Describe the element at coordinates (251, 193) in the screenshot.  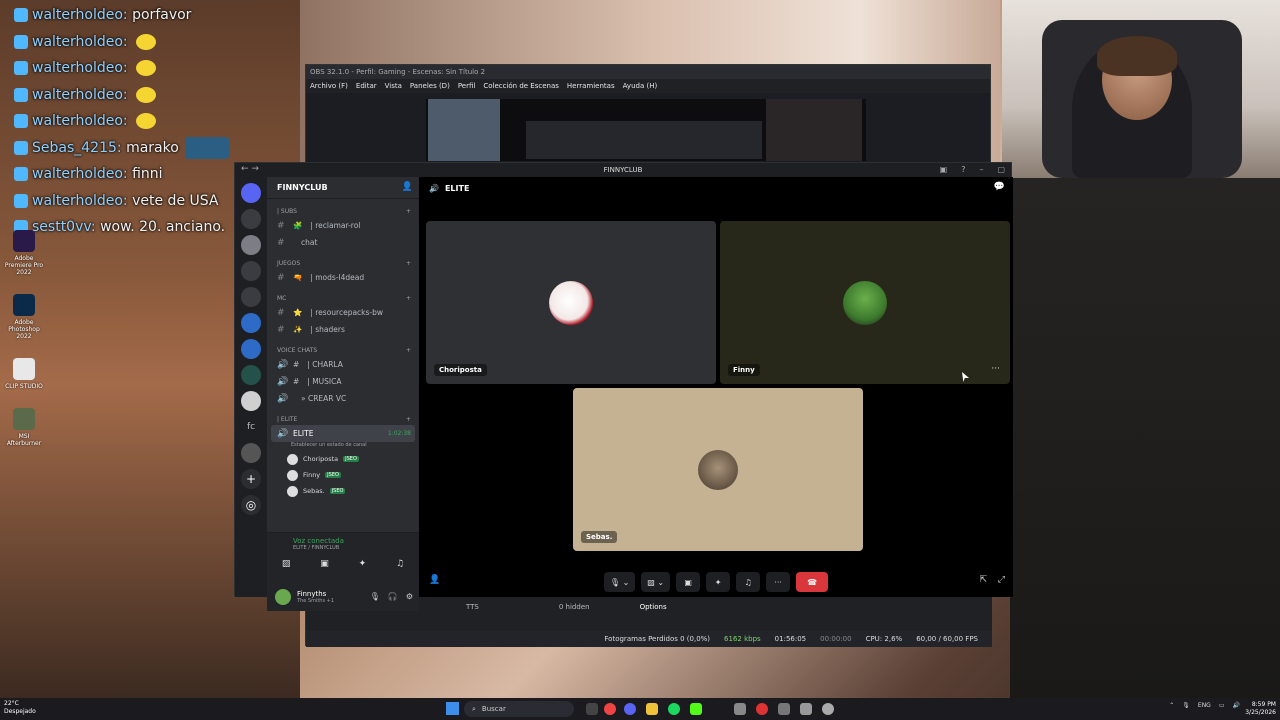
I see `discord-home-icon` at that location.